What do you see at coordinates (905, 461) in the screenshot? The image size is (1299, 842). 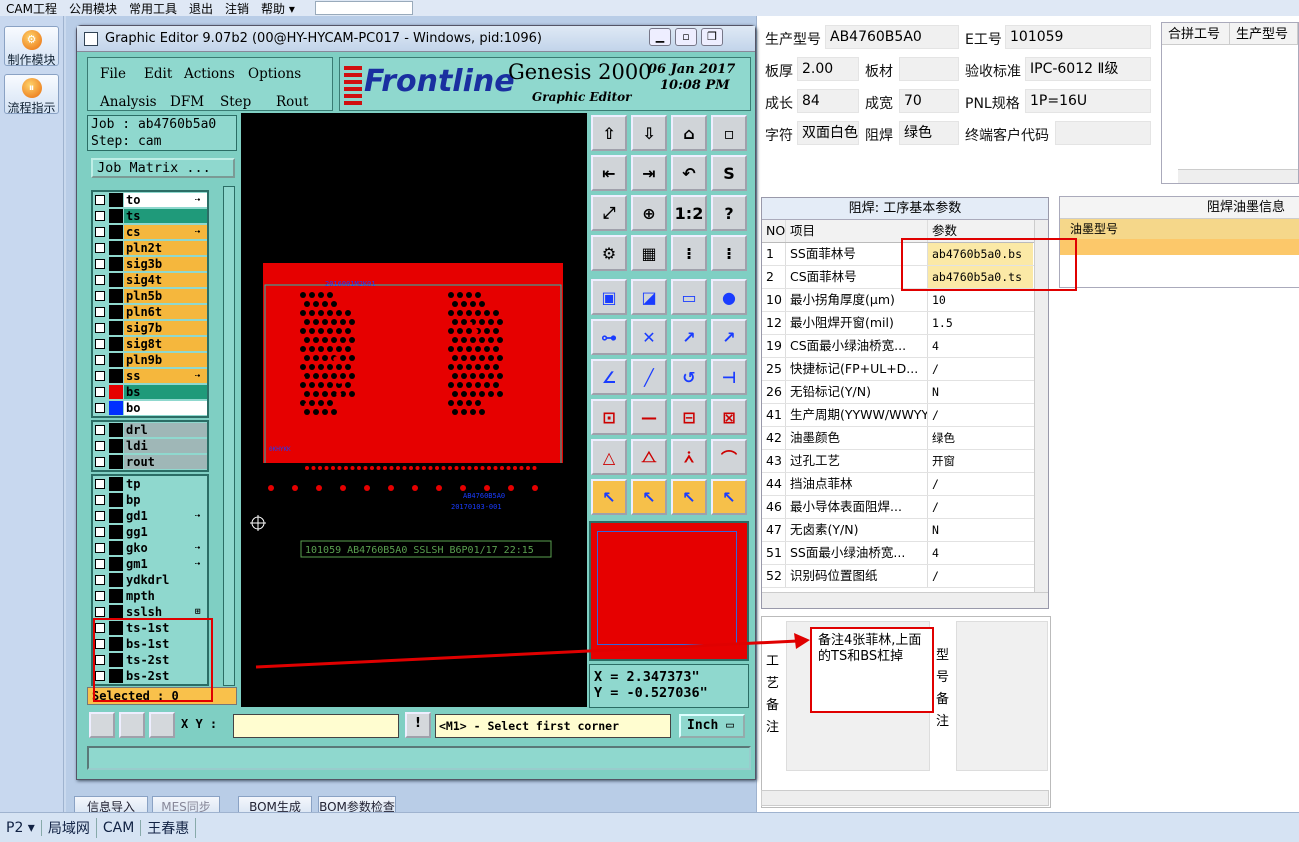 I see `table-row: 43 过孔工艺 开窗` at bounding box center [905, 461].